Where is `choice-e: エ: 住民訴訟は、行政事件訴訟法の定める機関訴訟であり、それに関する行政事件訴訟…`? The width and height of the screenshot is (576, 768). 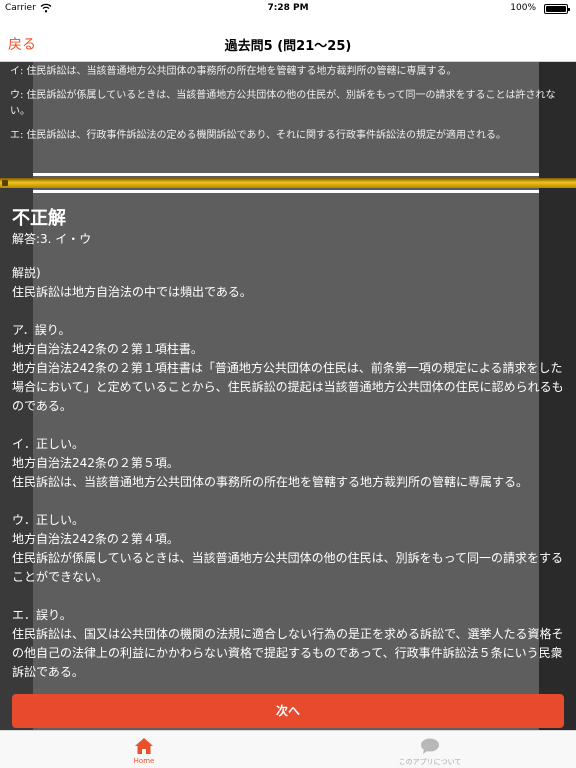 choice-e: エ: 住民訴訟は、行政事件訴訟法の定める機関訴訟であり、それに関する行政事件訴訟… is located at coordinates (258, 135).